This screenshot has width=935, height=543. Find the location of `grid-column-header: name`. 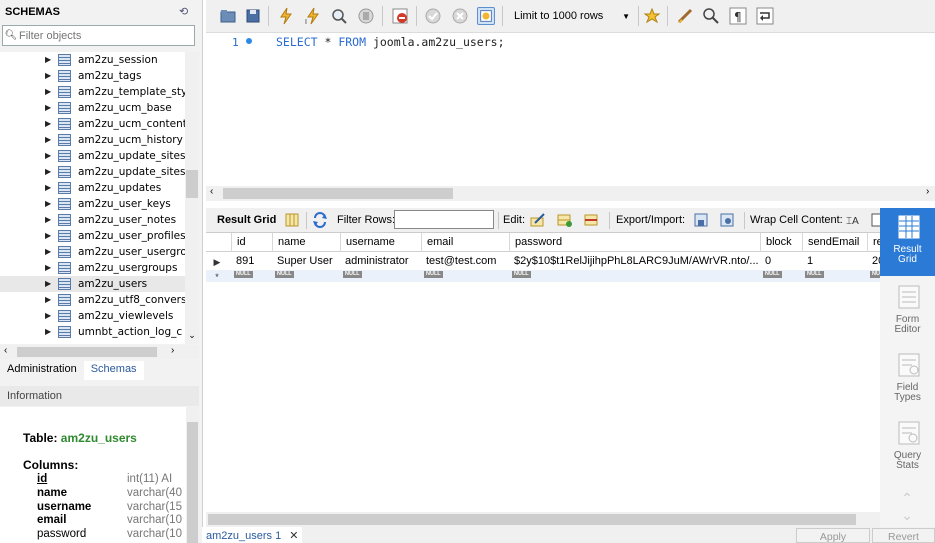

grid-column-header: name is located at coordinates (307, 242).